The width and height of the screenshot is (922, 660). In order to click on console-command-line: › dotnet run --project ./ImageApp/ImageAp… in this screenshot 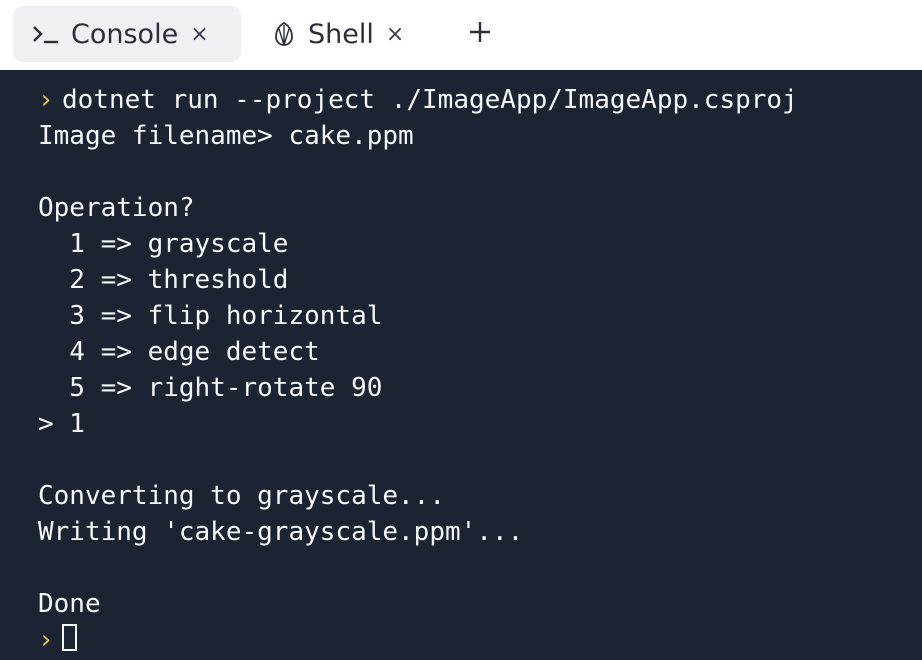, I will do `click(480, 100)`.